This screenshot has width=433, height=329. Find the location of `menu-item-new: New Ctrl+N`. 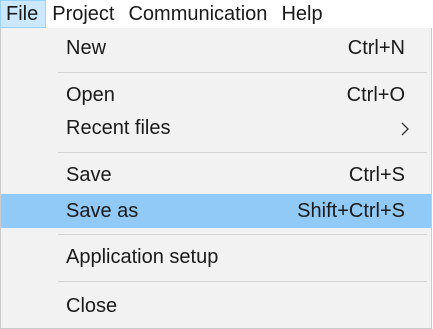

menu-item-new: New Ctrl+N is located at coordinates (216, 48).